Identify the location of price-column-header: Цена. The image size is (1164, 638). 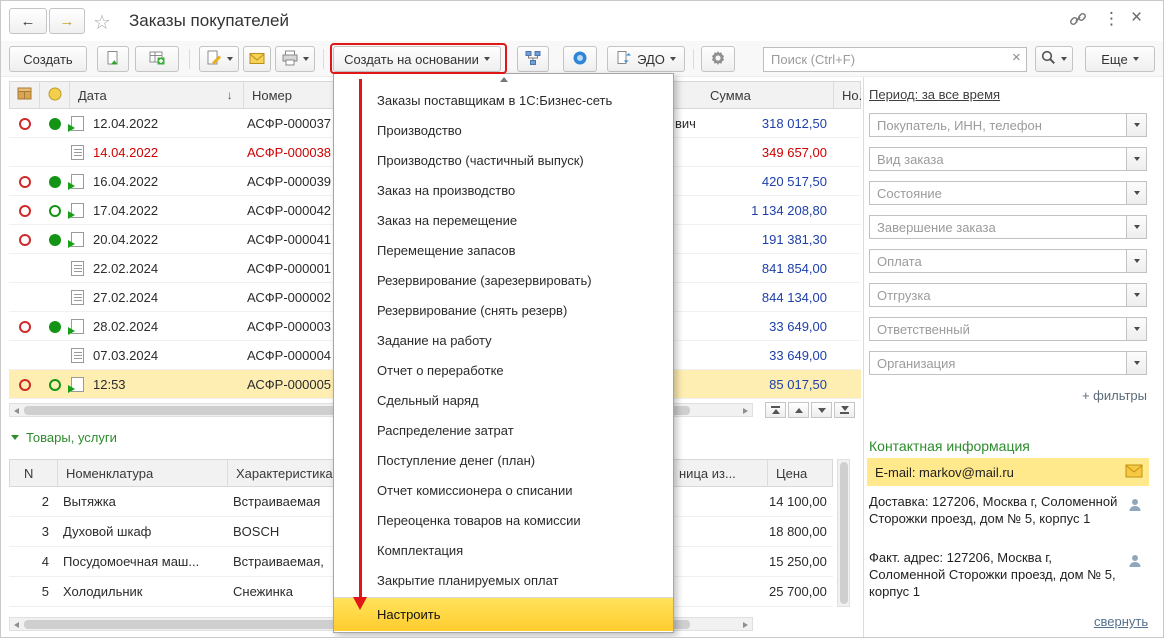
(800, 473).